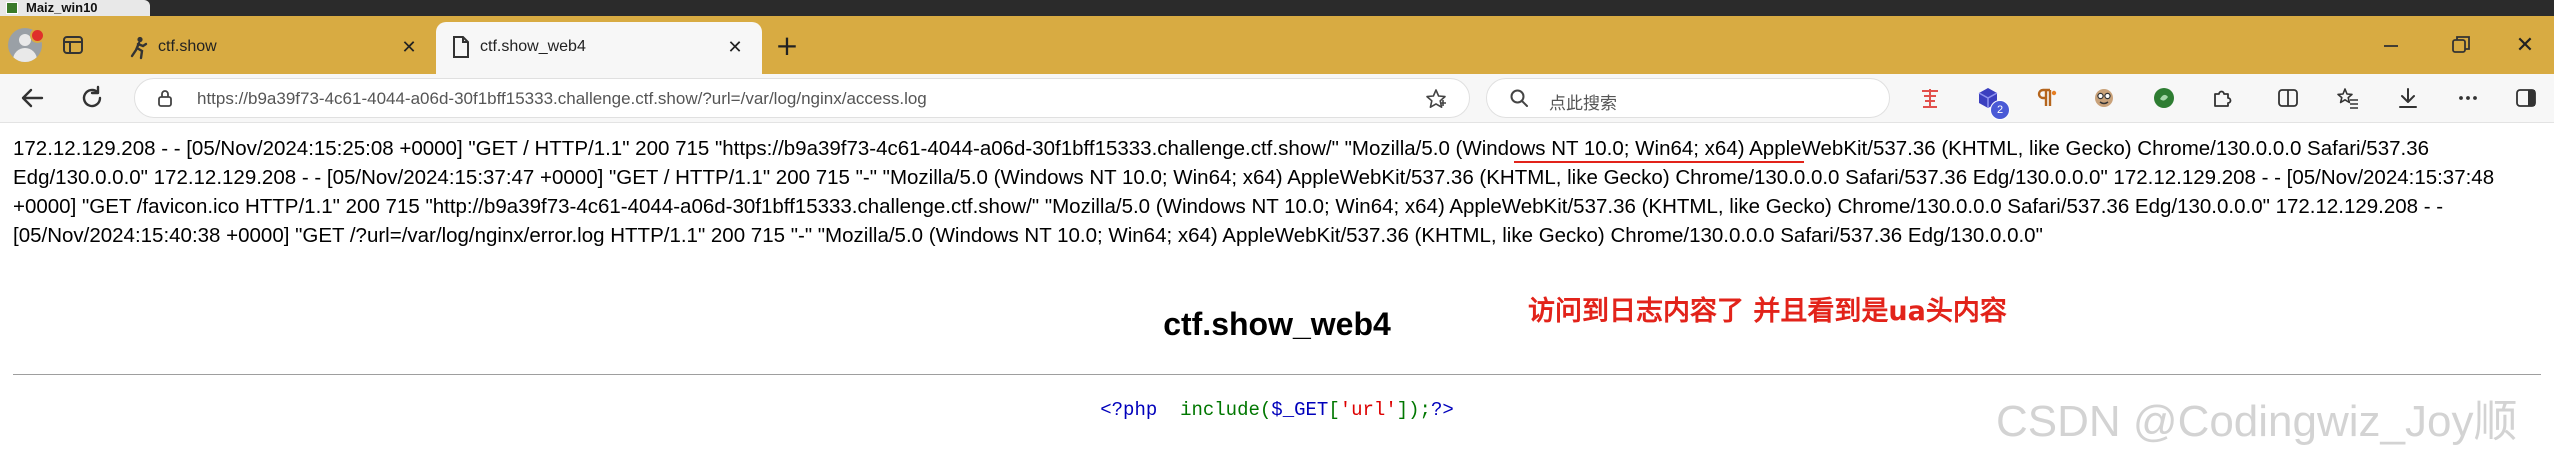 Image resolution: width=2554 pixels, height=458 pixels. I want to click on back-arrow-icon, so click(32, 98).